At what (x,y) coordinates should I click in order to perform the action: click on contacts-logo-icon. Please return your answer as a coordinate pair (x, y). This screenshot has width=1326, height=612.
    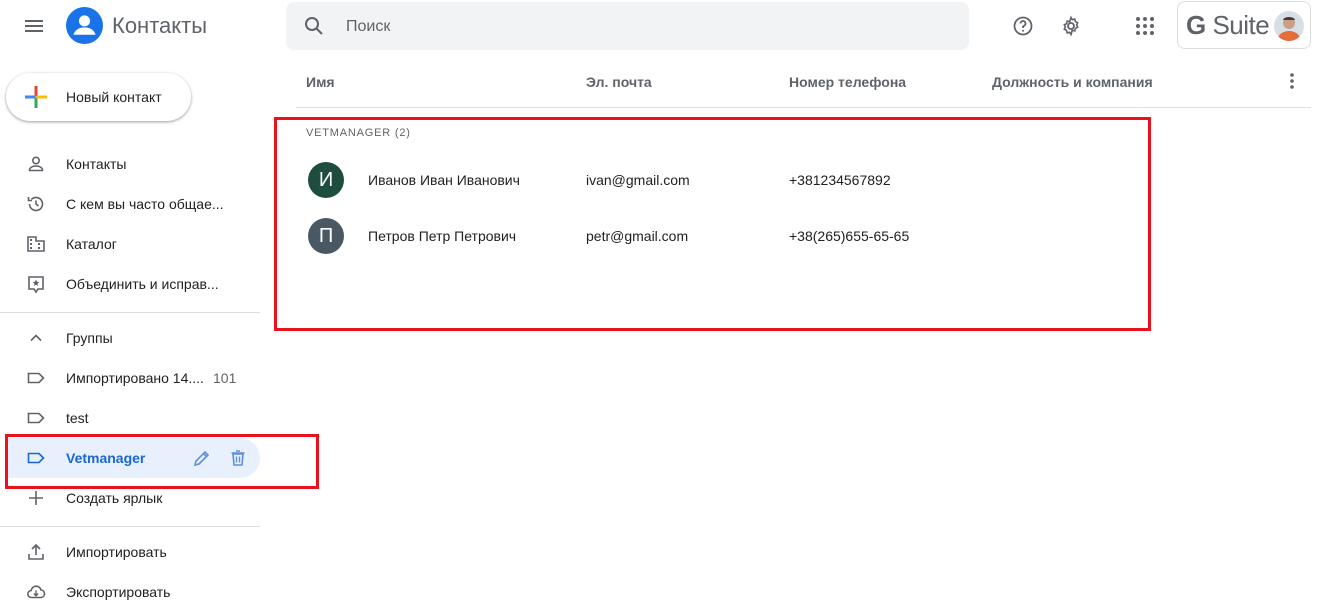
    Looking at the image, I should click on (84, 25).